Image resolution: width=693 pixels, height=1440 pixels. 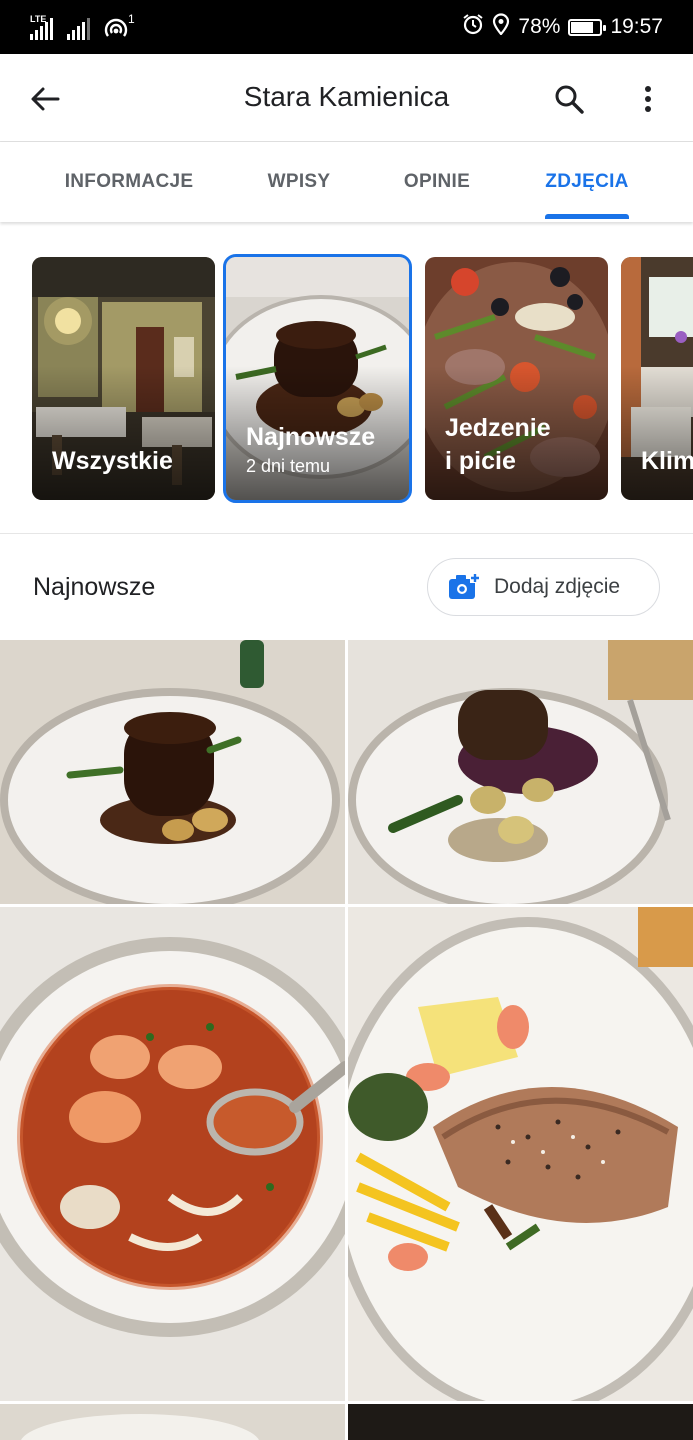 I want to click on battery-icon, so click(x=587, y=27).